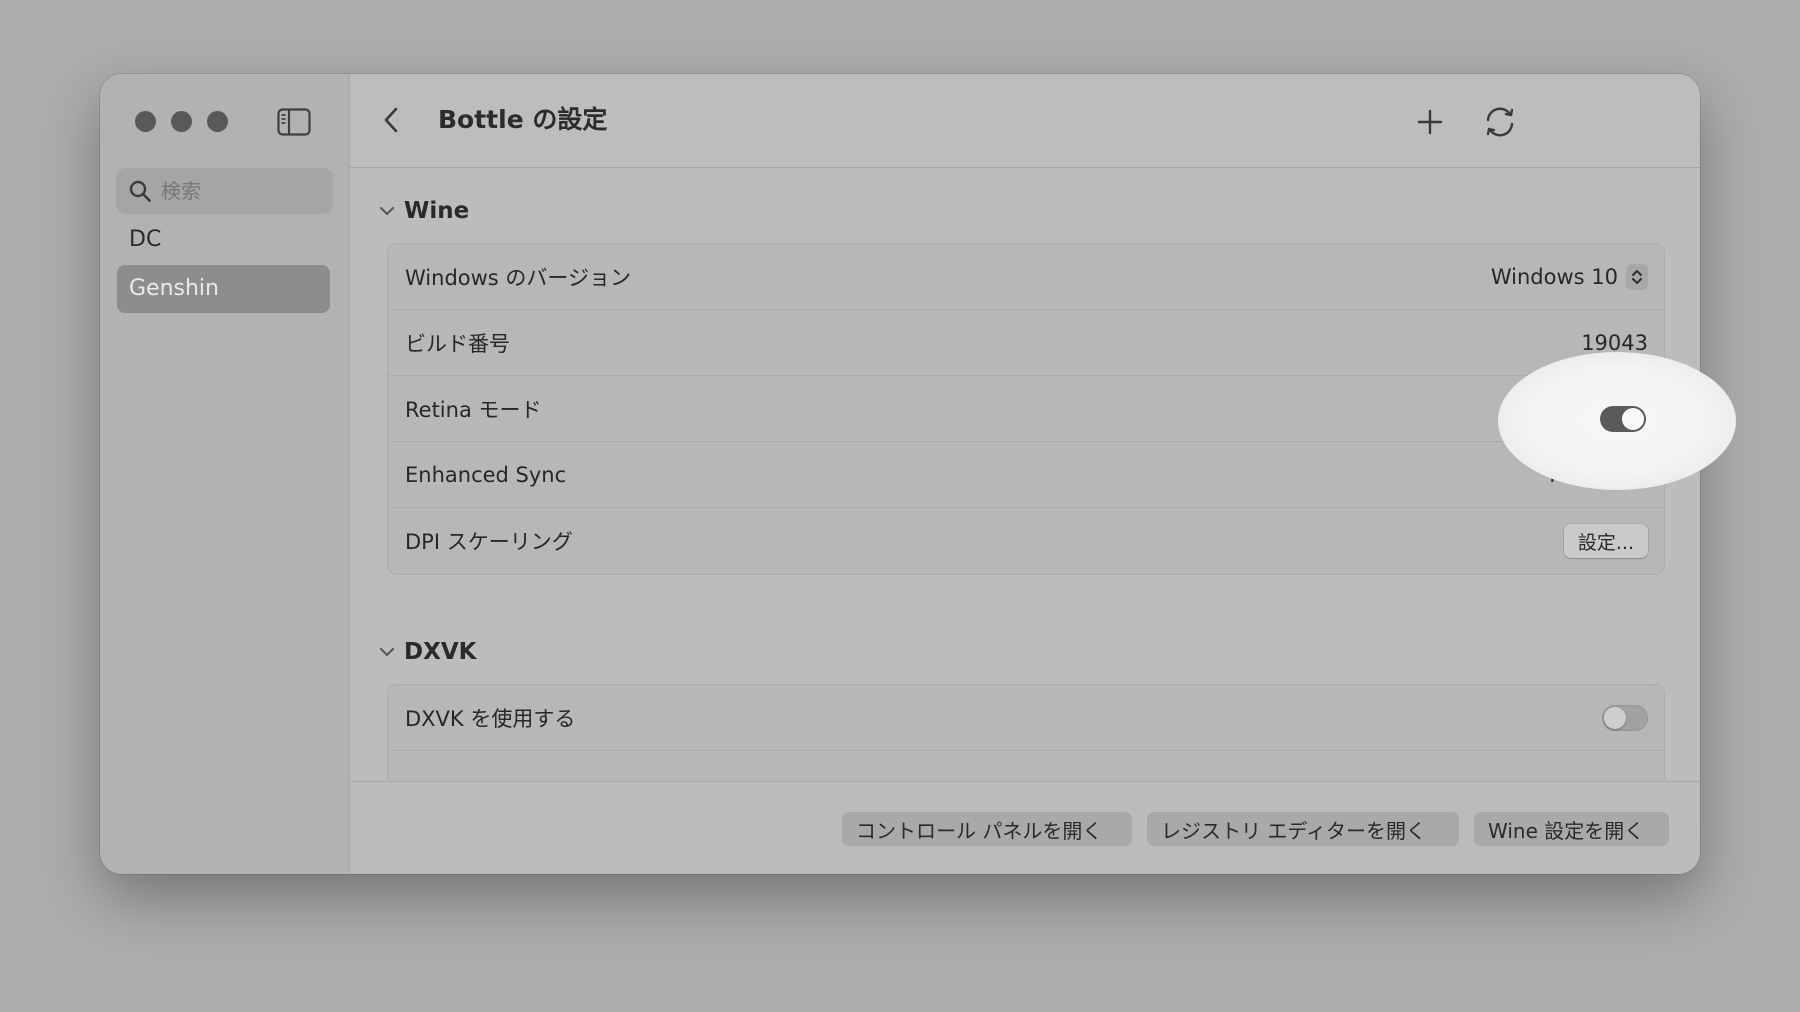 The height and width of the screenshot is (1012, 1800). I want to click on plus-icon, so click(1430, 122).